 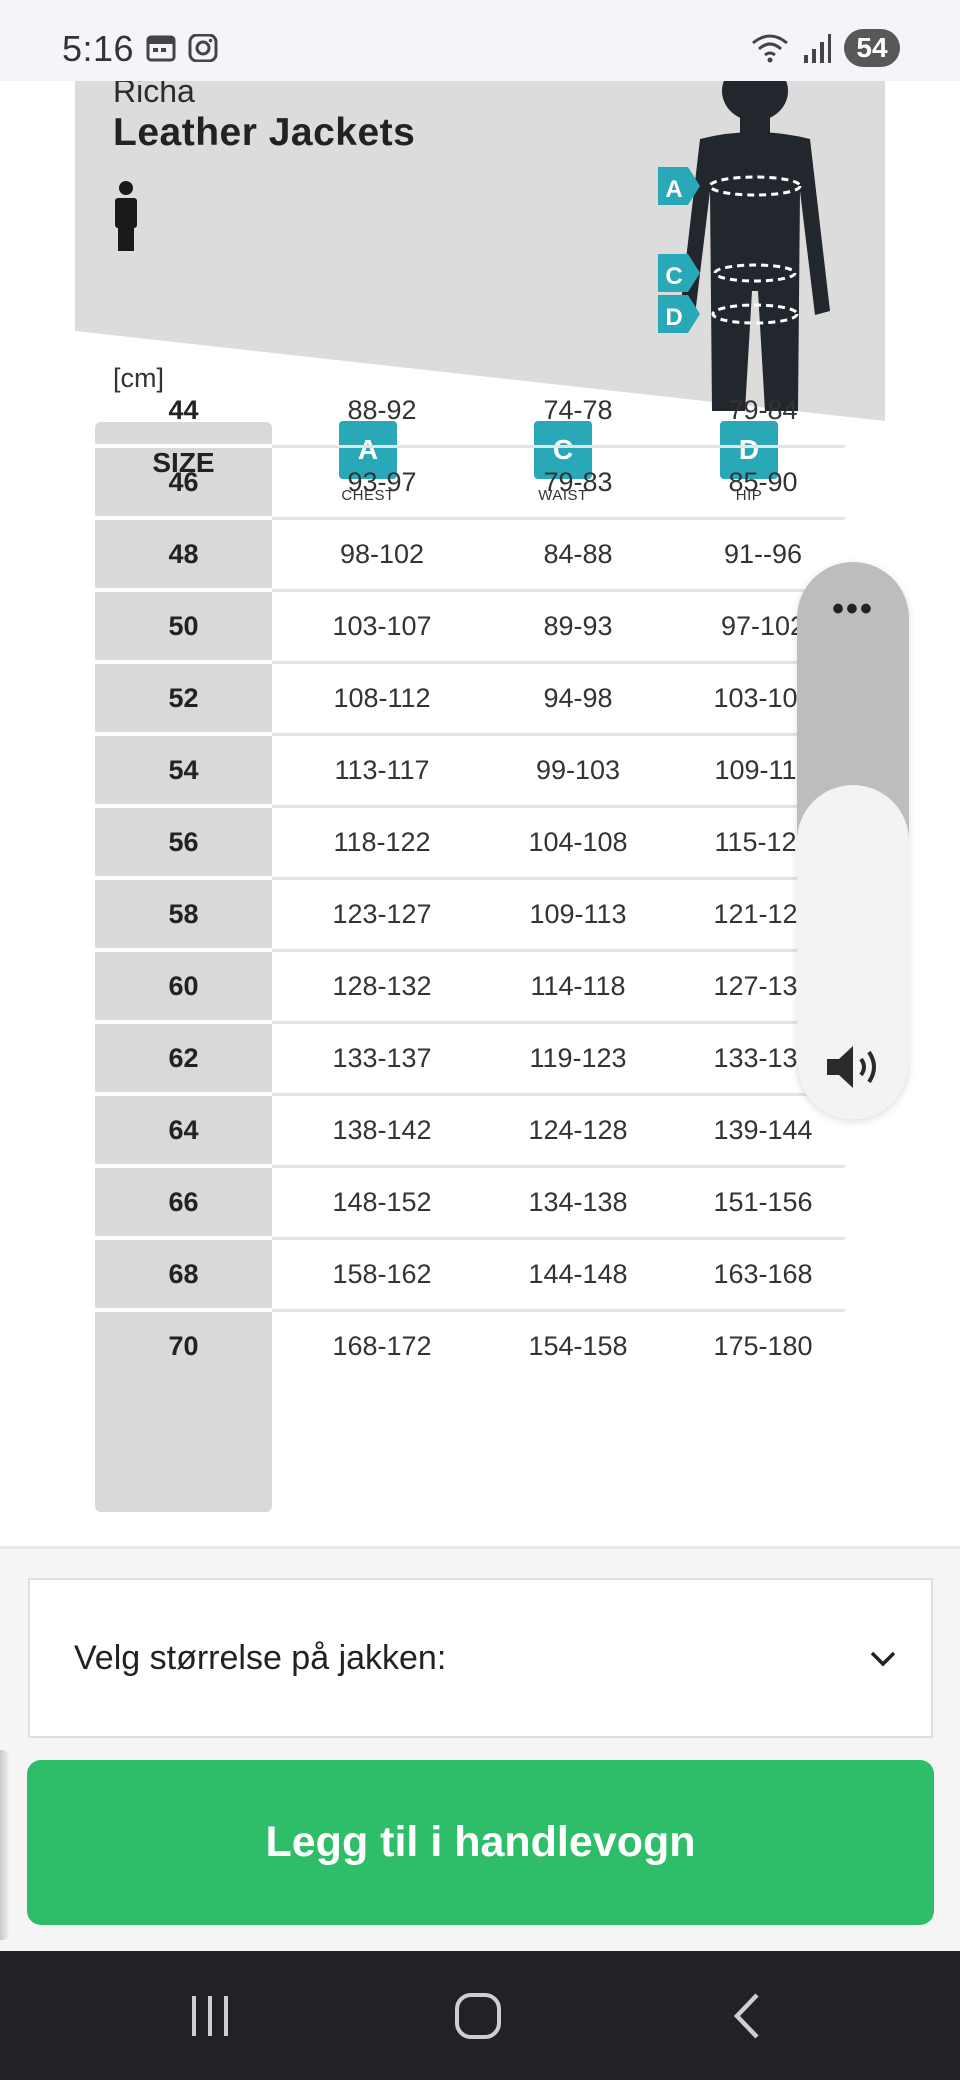 What do you see at coordinates (470, 915) in the screenshot?
I see `size-table-row: 58 123-127 109-113 121-126` at bounding box center [470, 915].